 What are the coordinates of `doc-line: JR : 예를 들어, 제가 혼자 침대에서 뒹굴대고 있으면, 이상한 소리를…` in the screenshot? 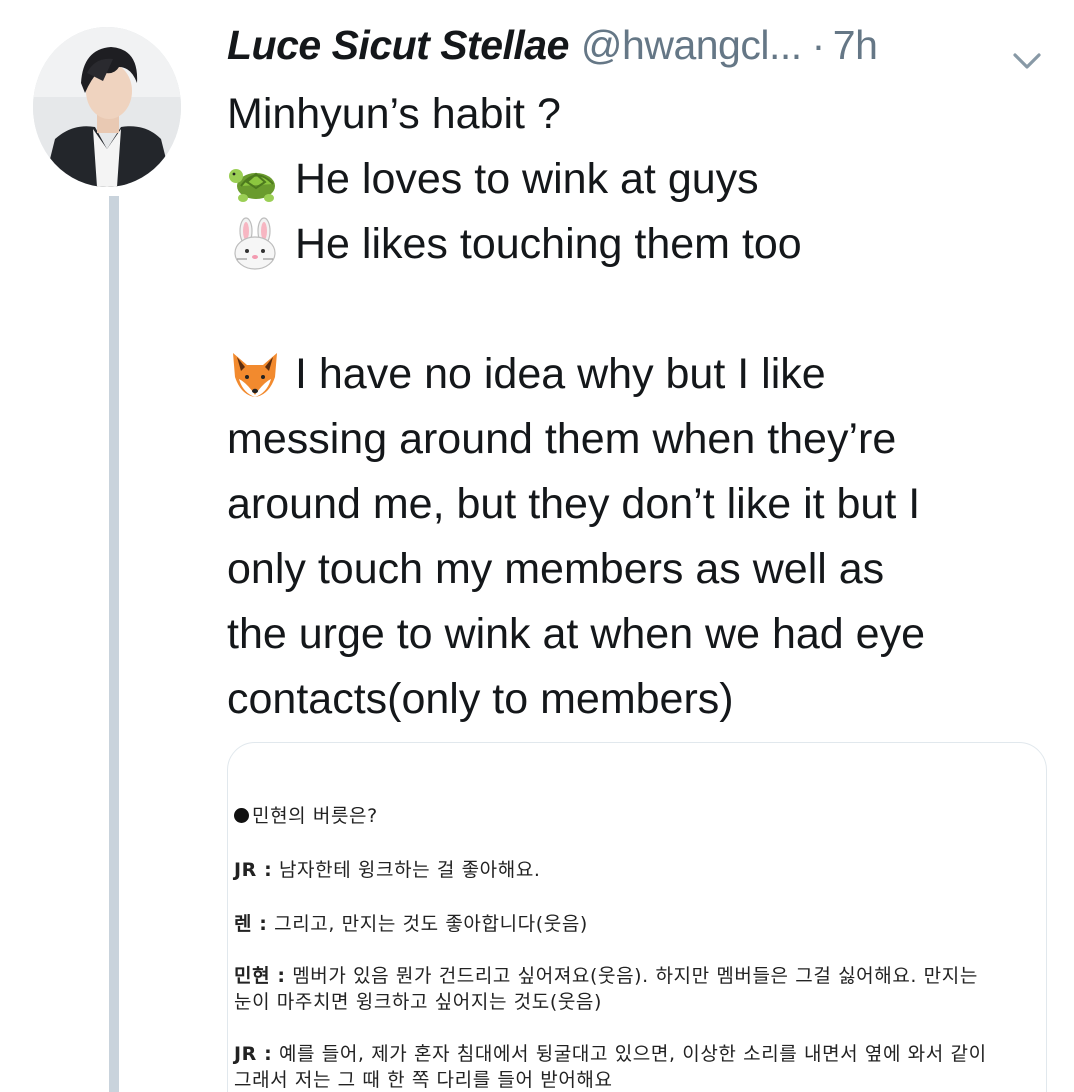 It's located at (610, 1054).